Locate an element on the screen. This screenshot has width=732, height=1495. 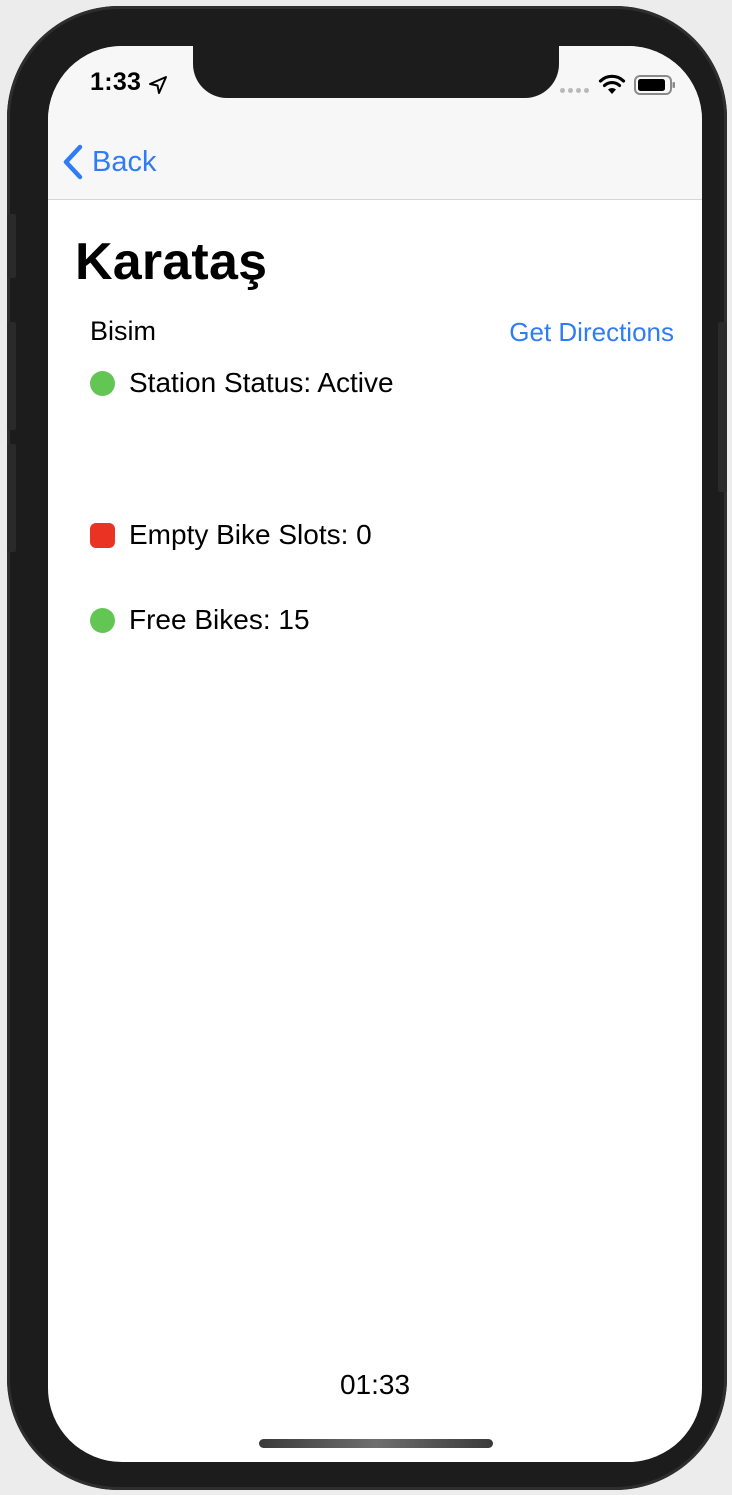
network-name: Bisim is located at coordinates (123, 331).